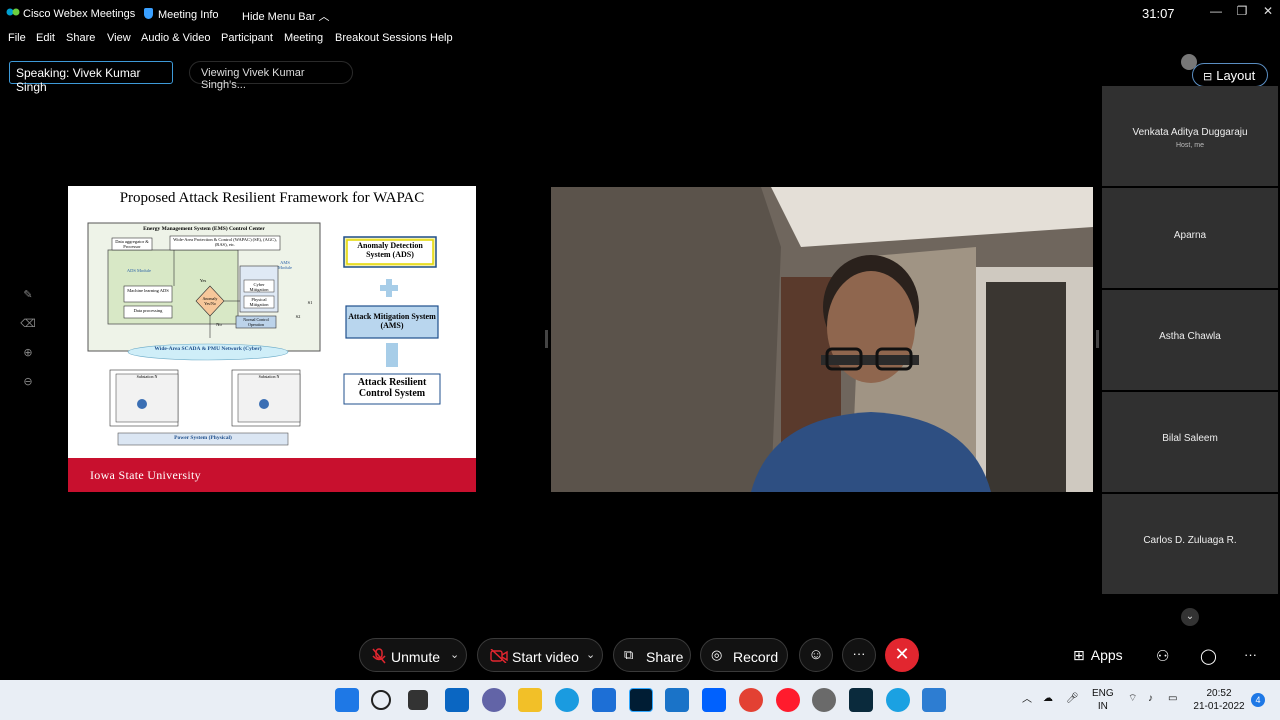 This screenshot has width=1280, height=720. What do you see at coordinates (1190, 544) in the screenshot?
I see `participant-tile: Carlos D. Zuluaga R.` at bounding box center [1190, 544].